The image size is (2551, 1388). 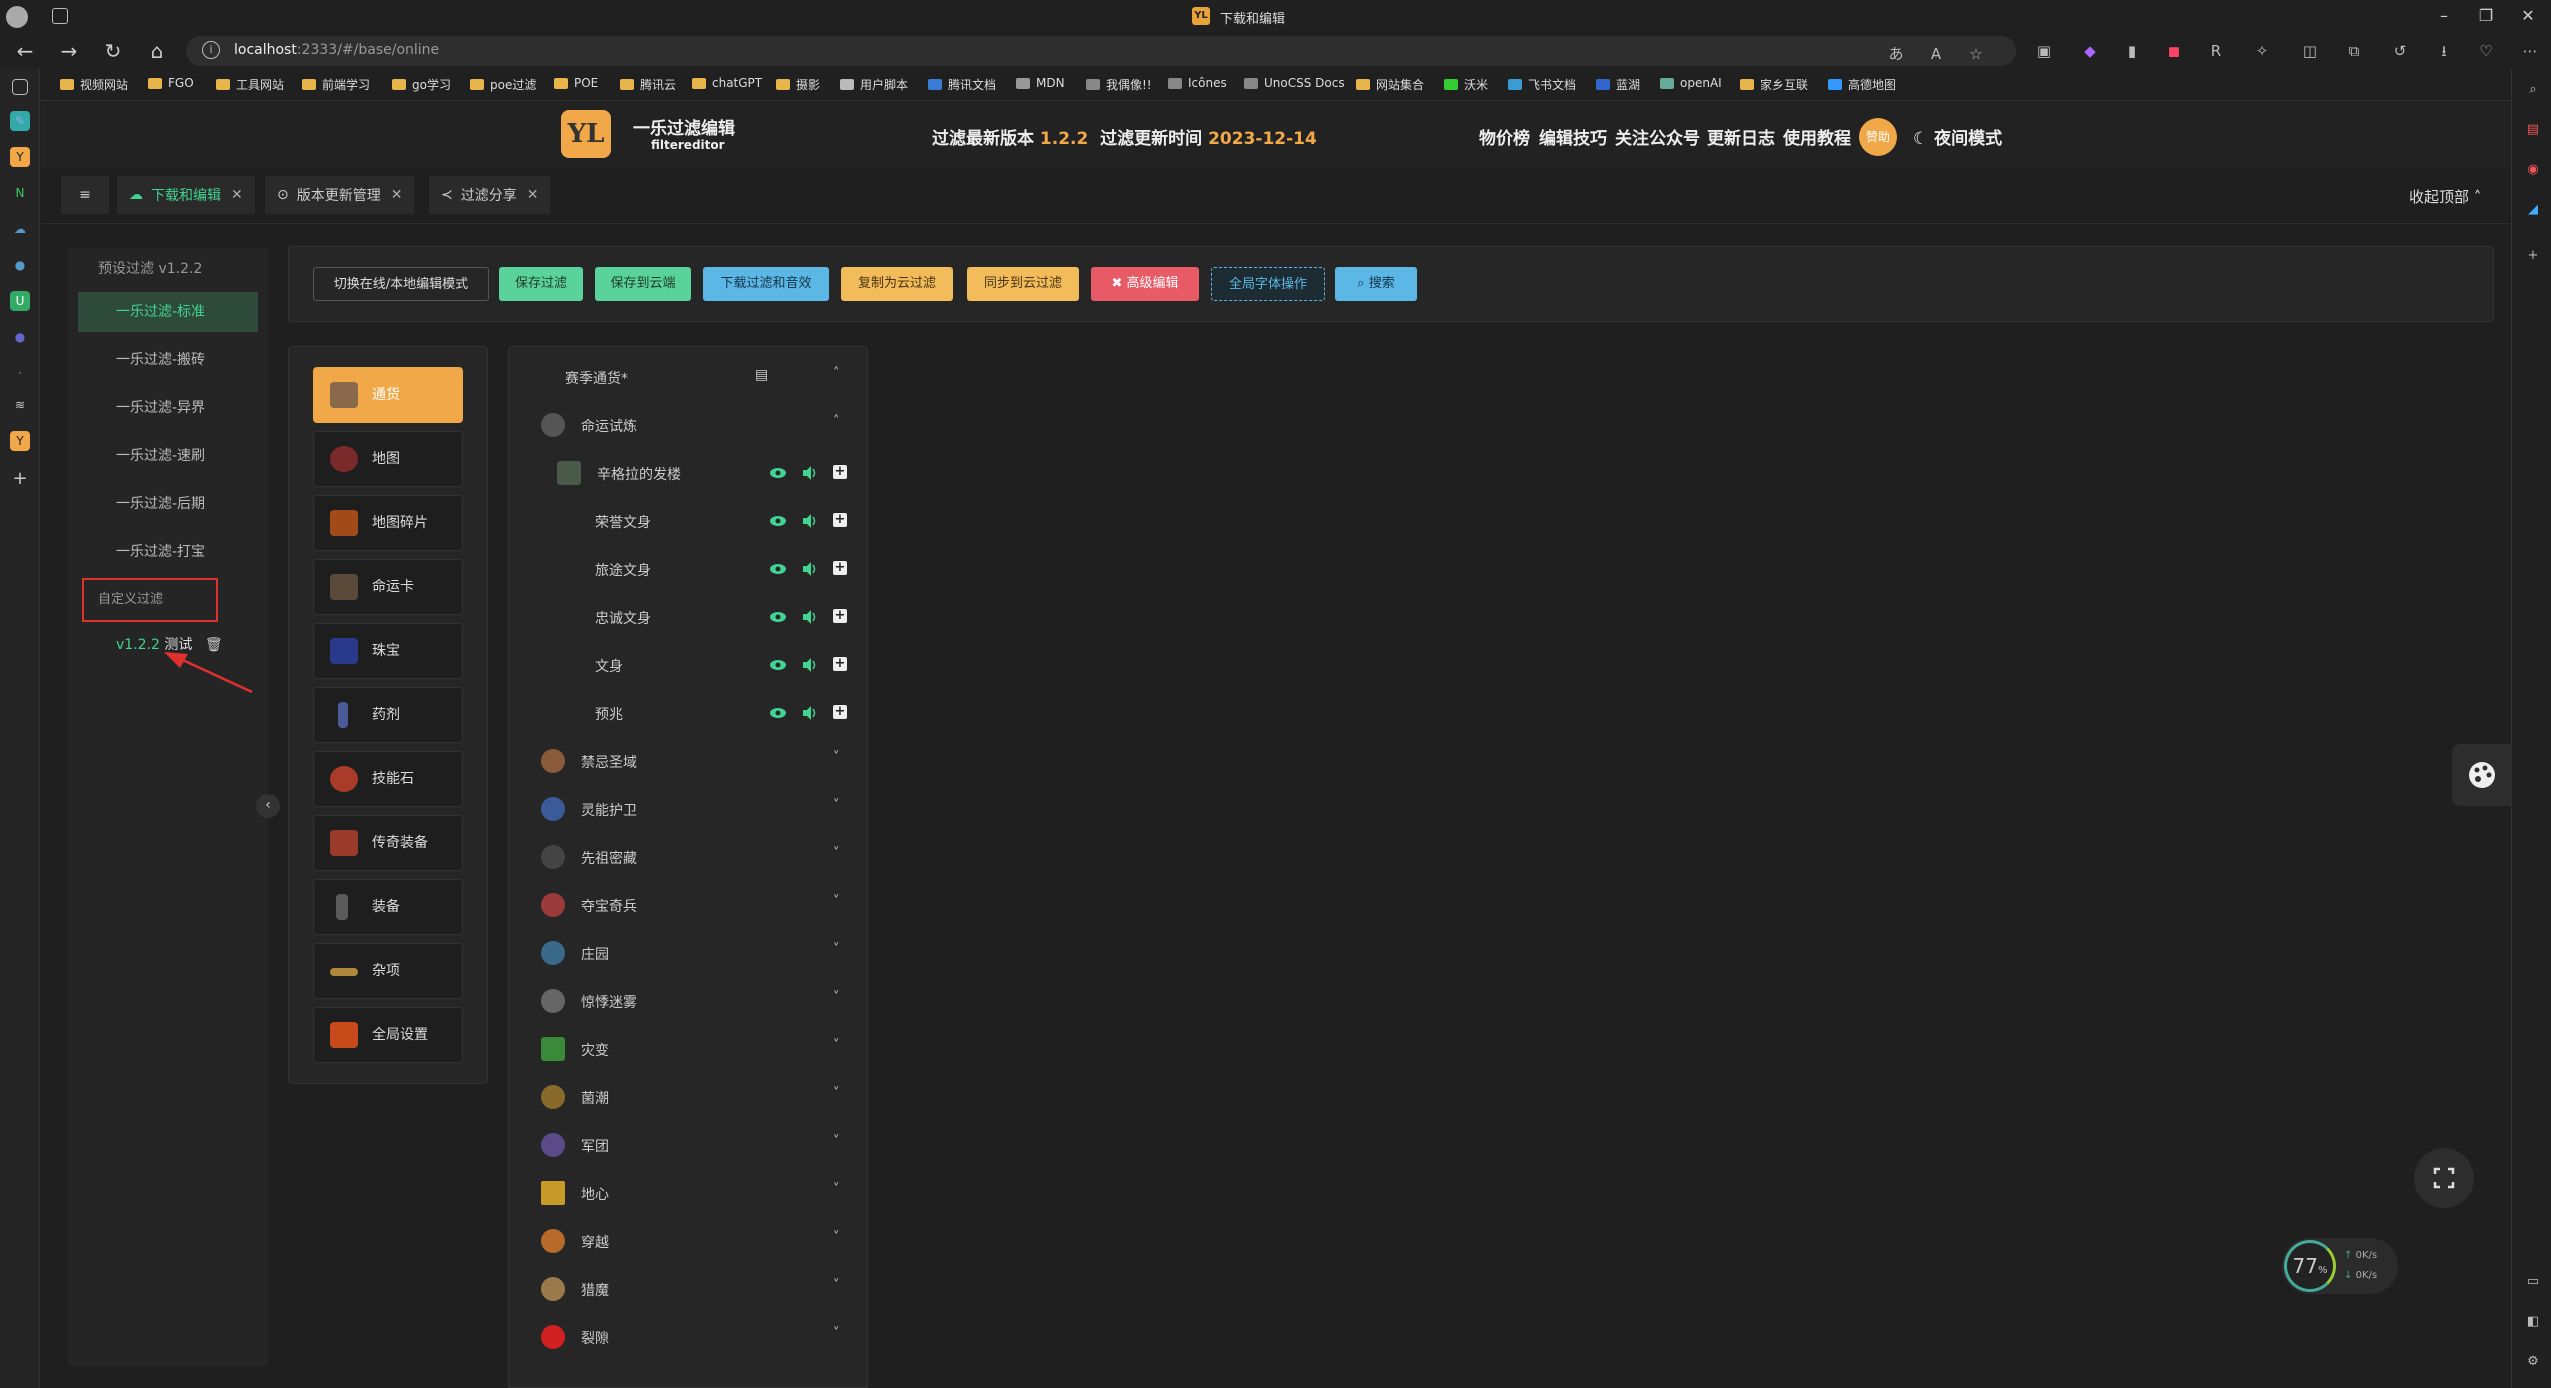 What do you see at coordinates (1936, 54) in the screenshot?
I see `read-aloud-icon: A` at bounding box center [1936, 54].